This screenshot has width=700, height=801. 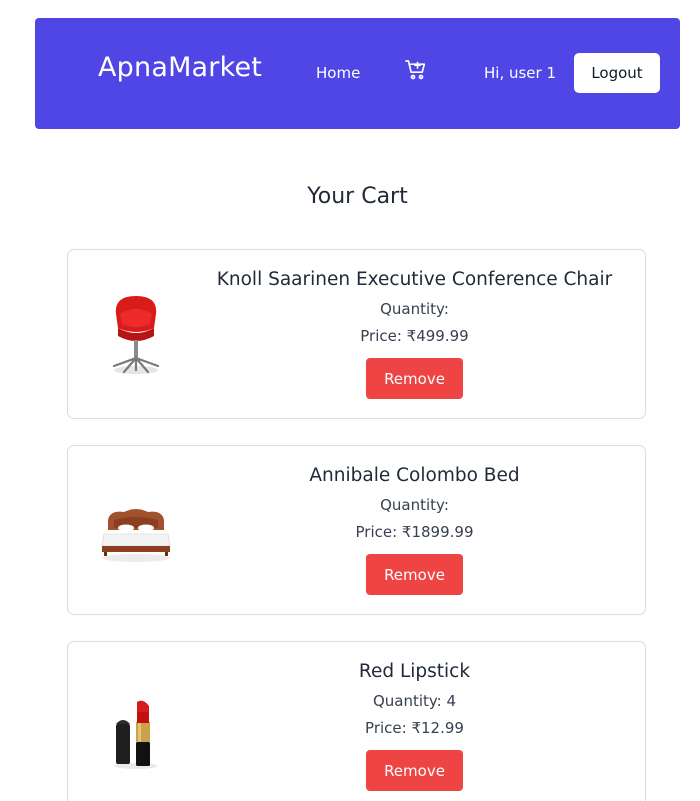 What do you see at coordinates (617, 73) in the screenshot?
I see `logout-button: Logout` at bounding box center [617, 73].